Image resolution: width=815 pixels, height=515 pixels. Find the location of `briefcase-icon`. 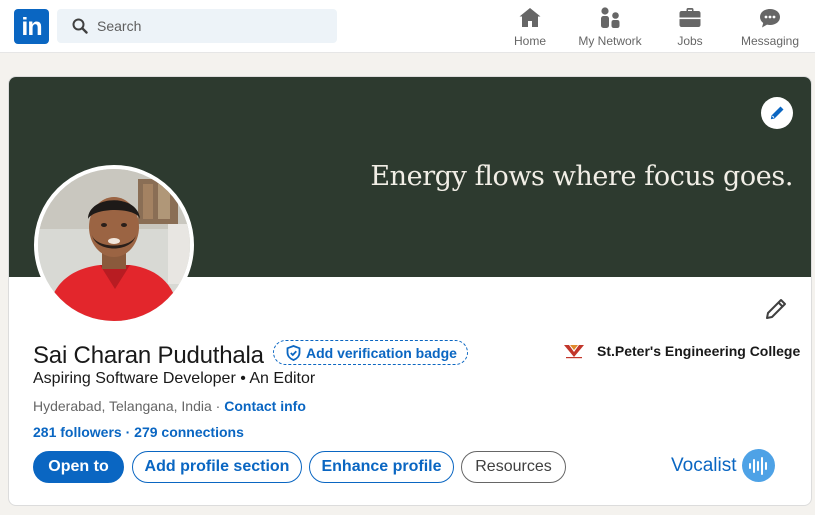

briefcase-icon is located at coordinates (690, 17).